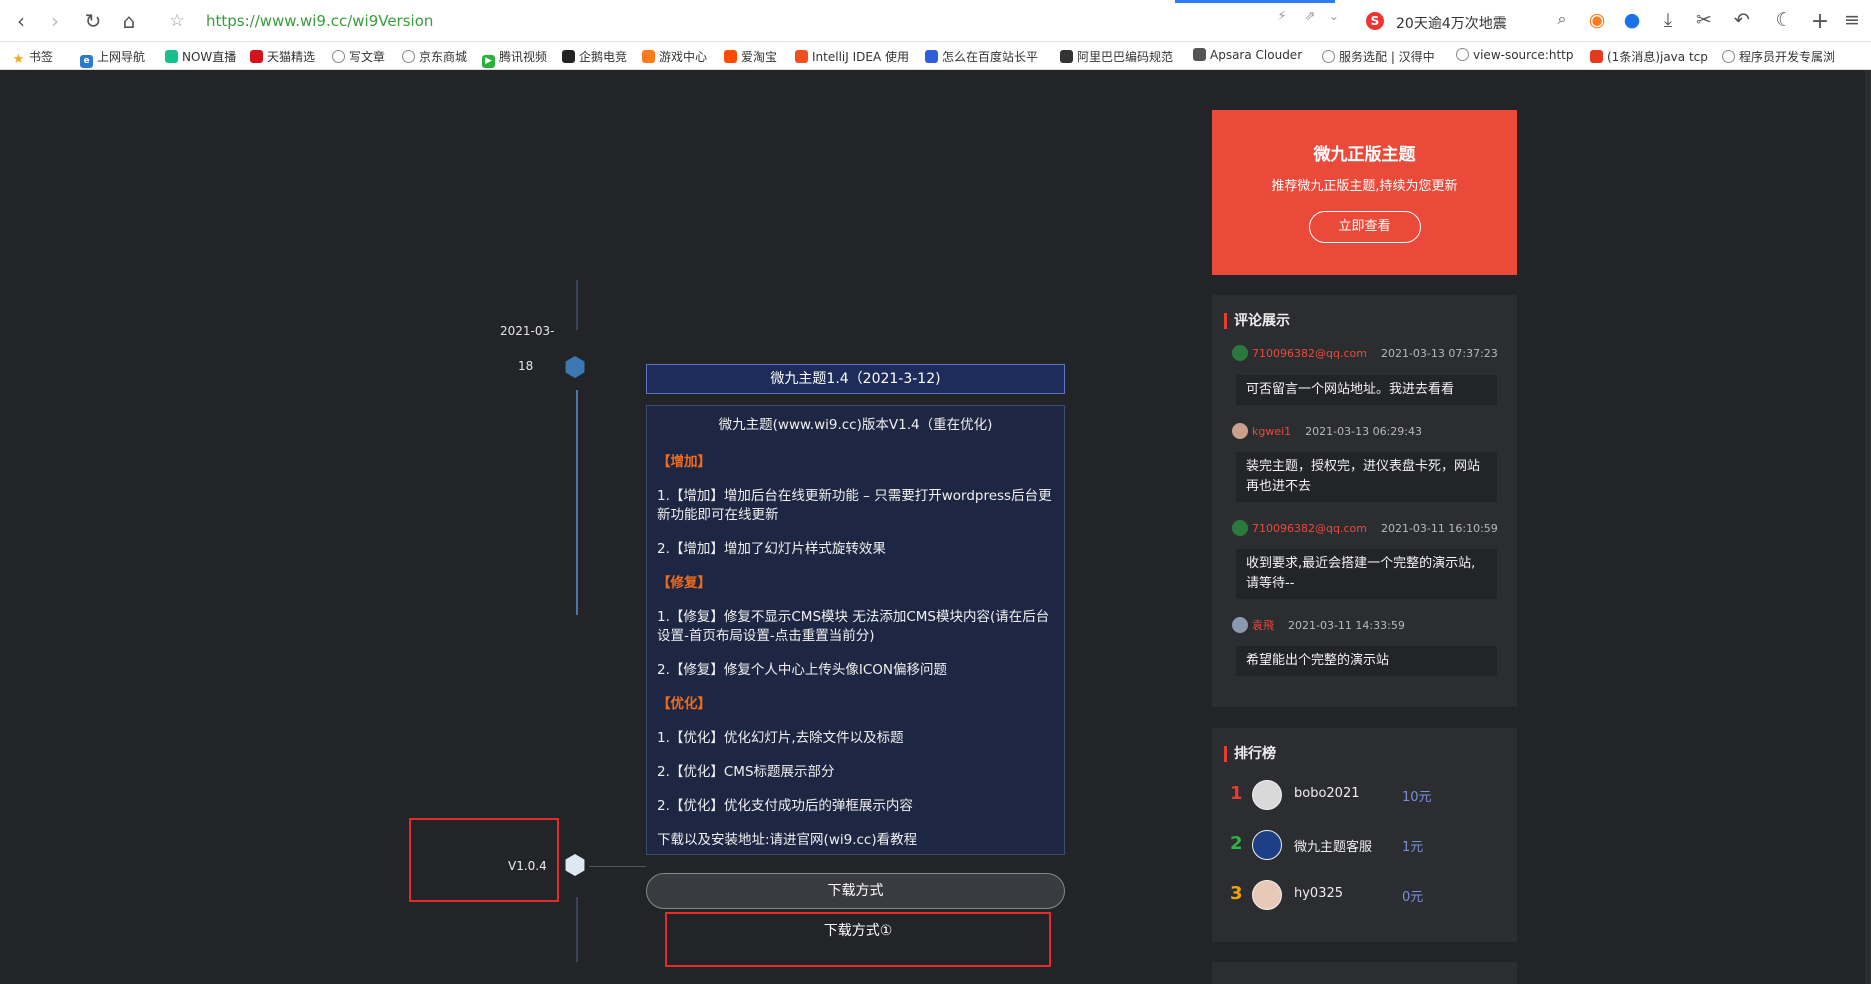 Image resolution: width=1871 pixels, height=984 pixels. Describe the element at coordinates (256, 56) in the screenshot. I see `tmall-icon` at that location.